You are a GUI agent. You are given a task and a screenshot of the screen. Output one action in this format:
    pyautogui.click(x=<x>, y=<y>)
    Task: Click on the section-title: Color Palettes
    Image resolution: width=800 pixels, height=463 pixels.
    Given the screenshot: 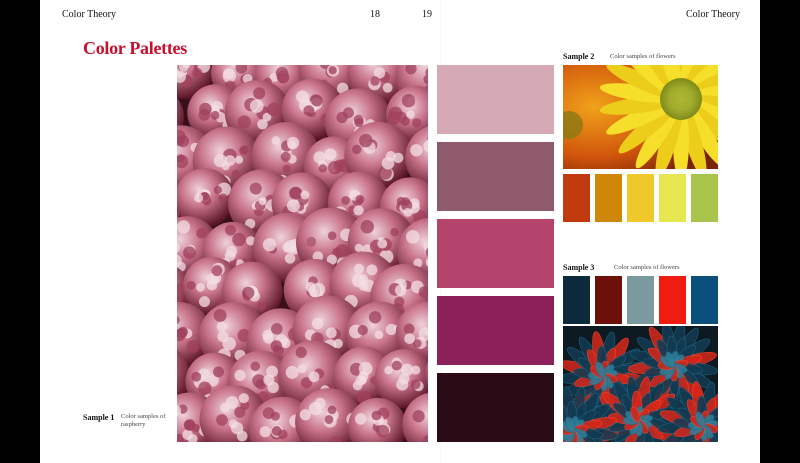 What is the action you would take?
    pyautogui.click(x=135, y=48)
    